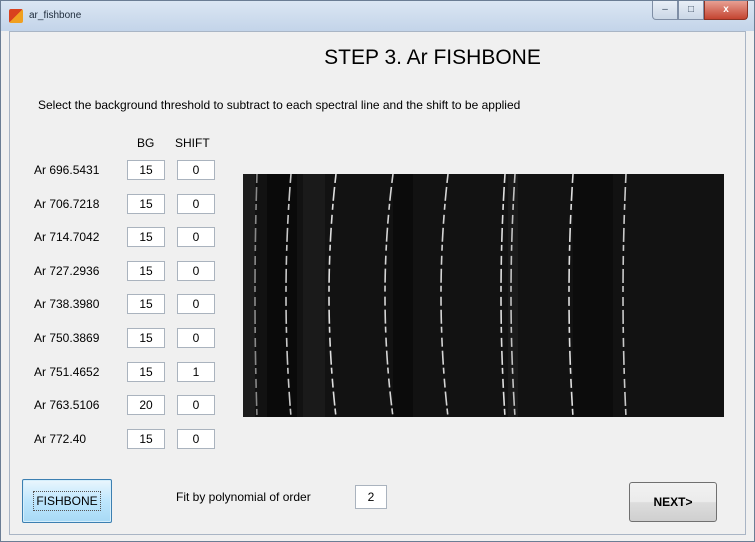 This screenshot has width=755, height=542. Describe the element at coordinates (432, 57) in the screenshot. I see `page-title: STEP 3. Ar FISHBONE` at that location.